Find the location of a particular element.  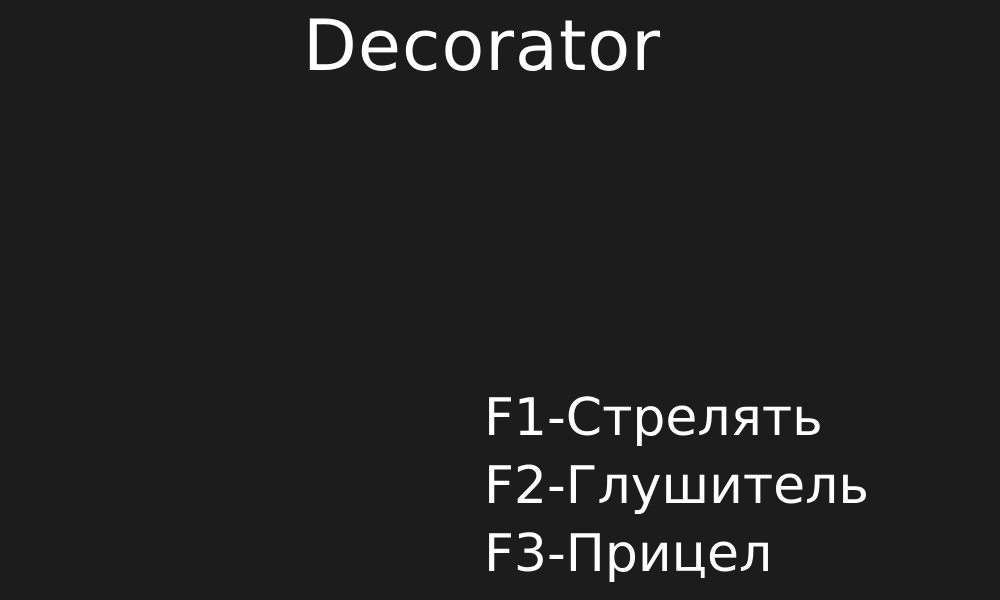

hint-fire: F1-Стрелять is located at coordinates (653, 418).